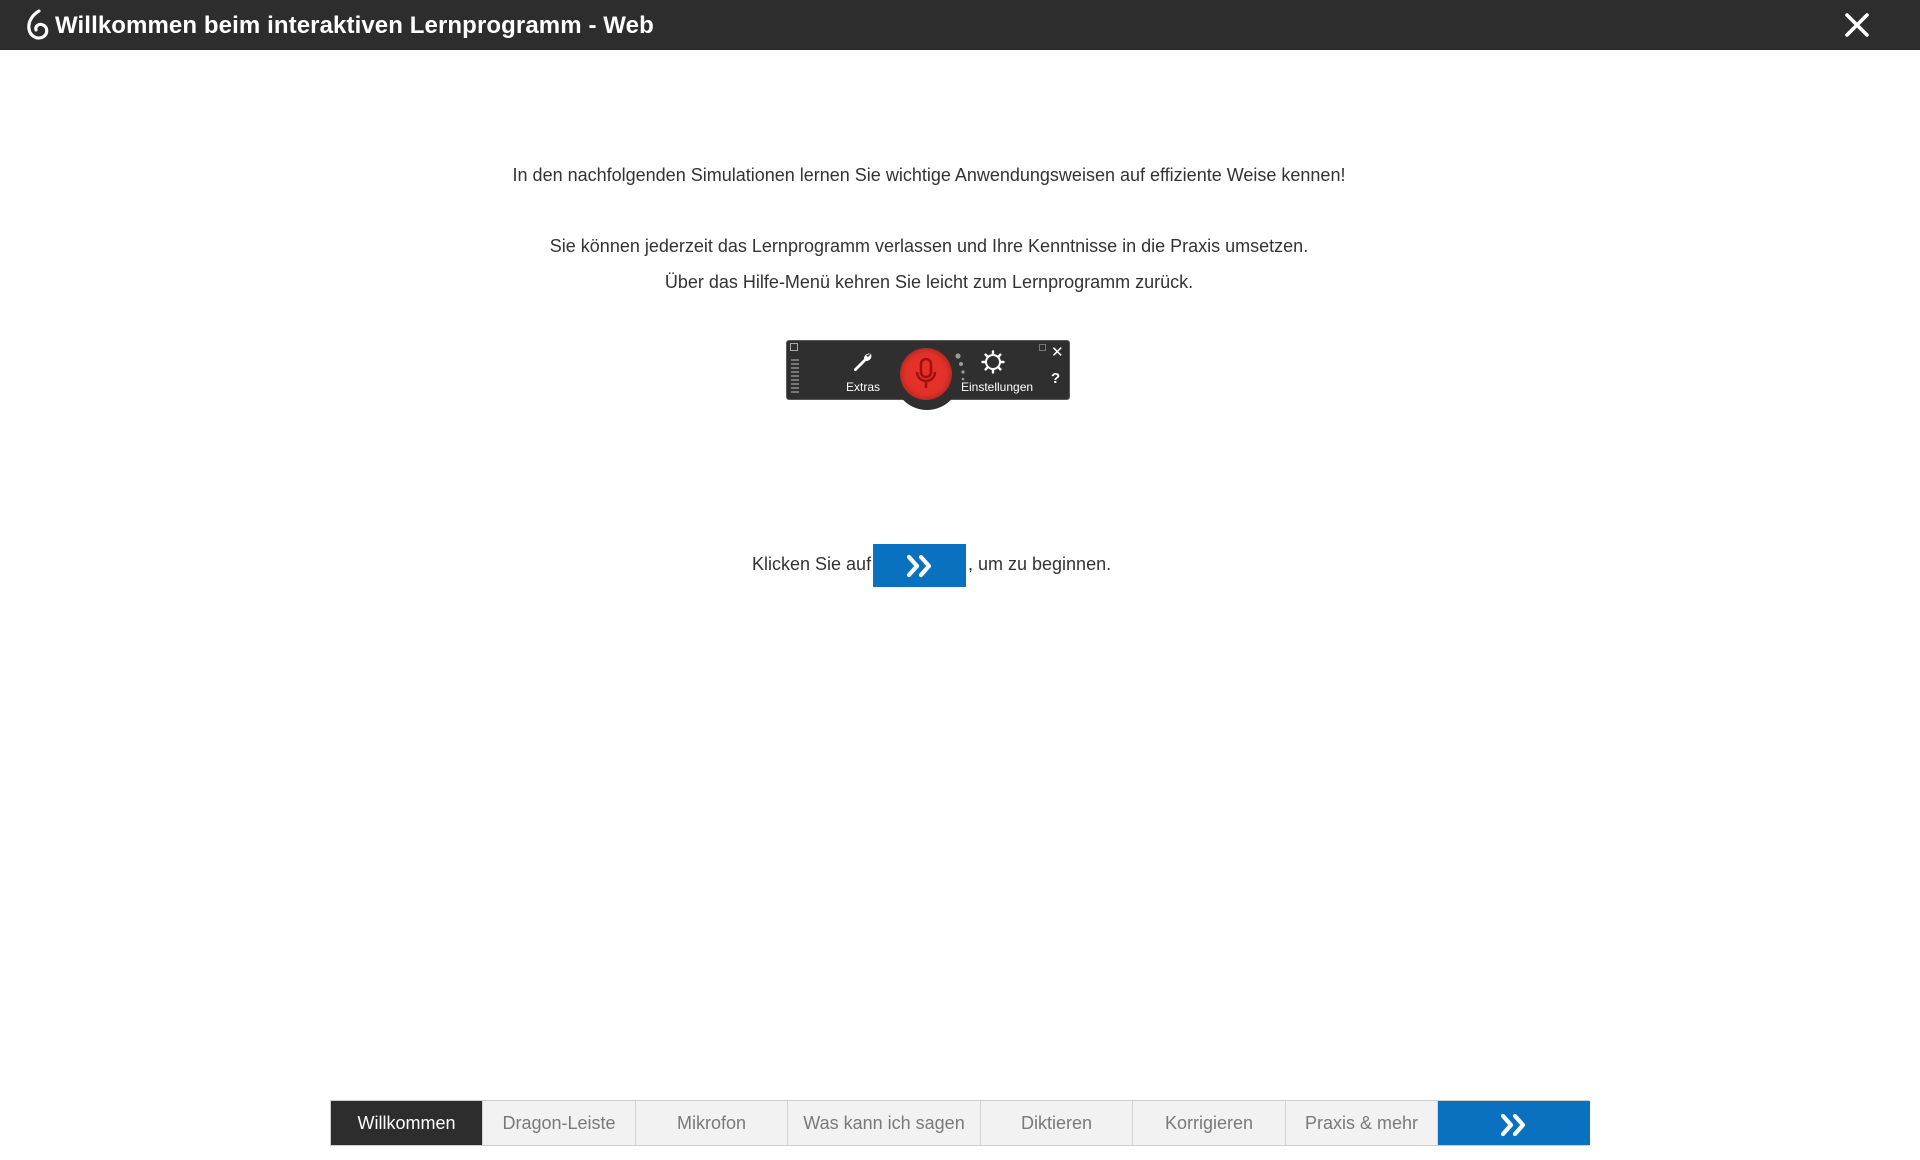 The image size is (1920, 1160). I want to click on tab-dragon-leiste: Dragon-Leiste, so click(559, 1123).